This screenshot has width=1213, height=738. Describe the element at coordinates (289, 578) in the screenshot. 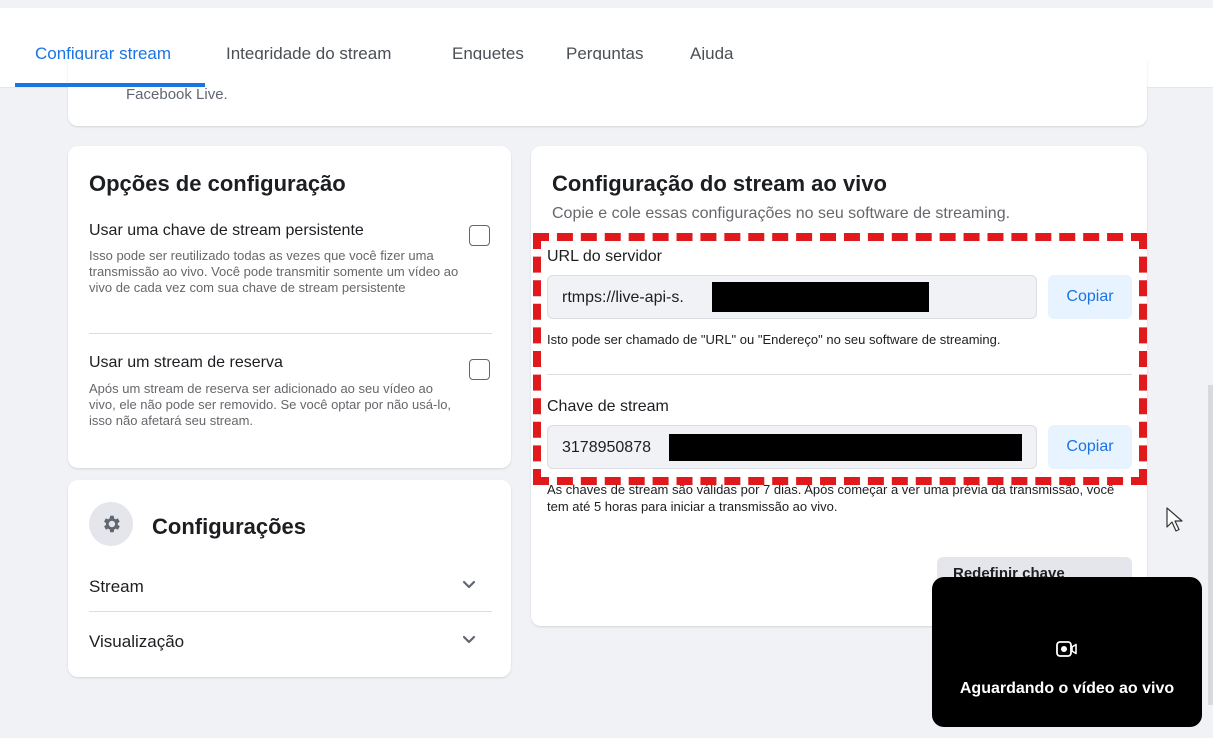

I see `settings-card: Configurações Stream Visualização` at that location.